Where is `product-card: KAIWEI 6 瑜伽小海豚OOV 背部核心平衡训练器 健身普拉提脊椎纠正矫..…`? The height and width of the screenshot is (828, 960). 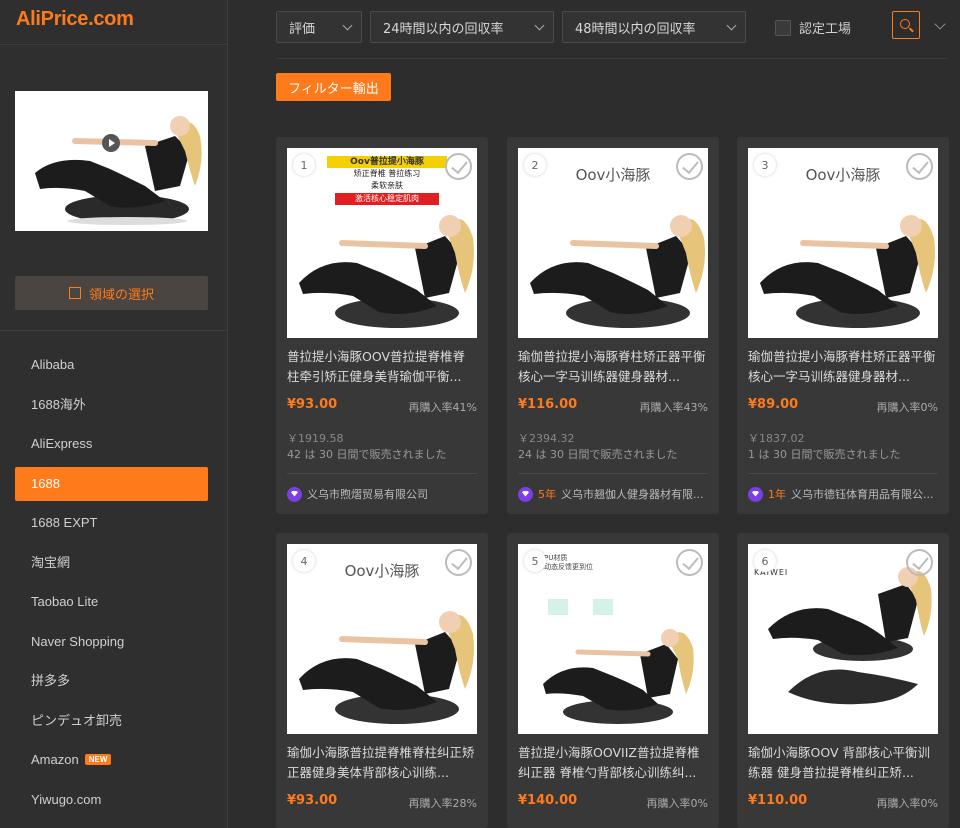 product-card: KAIWEI 6 瑜伽小海豚OOV 背部核心平衡训练器 健身普拉提脊椎纠正矫..… is located at coordinates (843, 680).